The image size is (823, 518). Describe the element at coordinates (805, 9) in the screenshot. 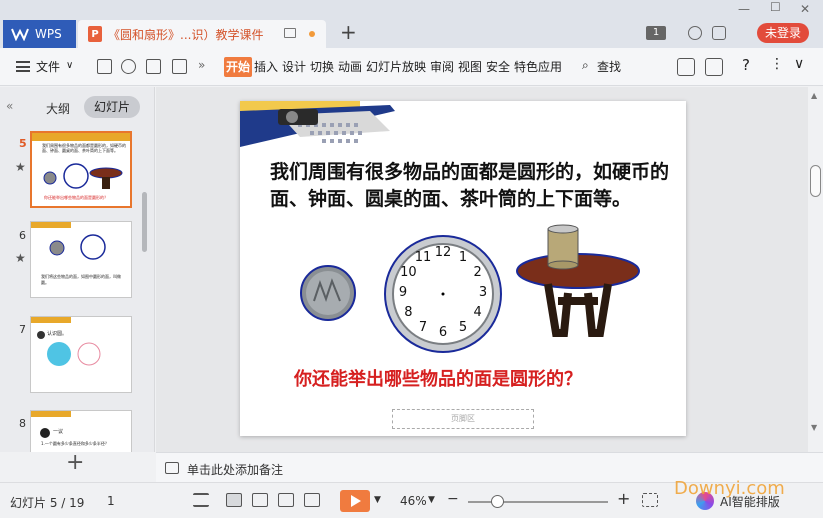

I see `close-icon: ✕` at that location.